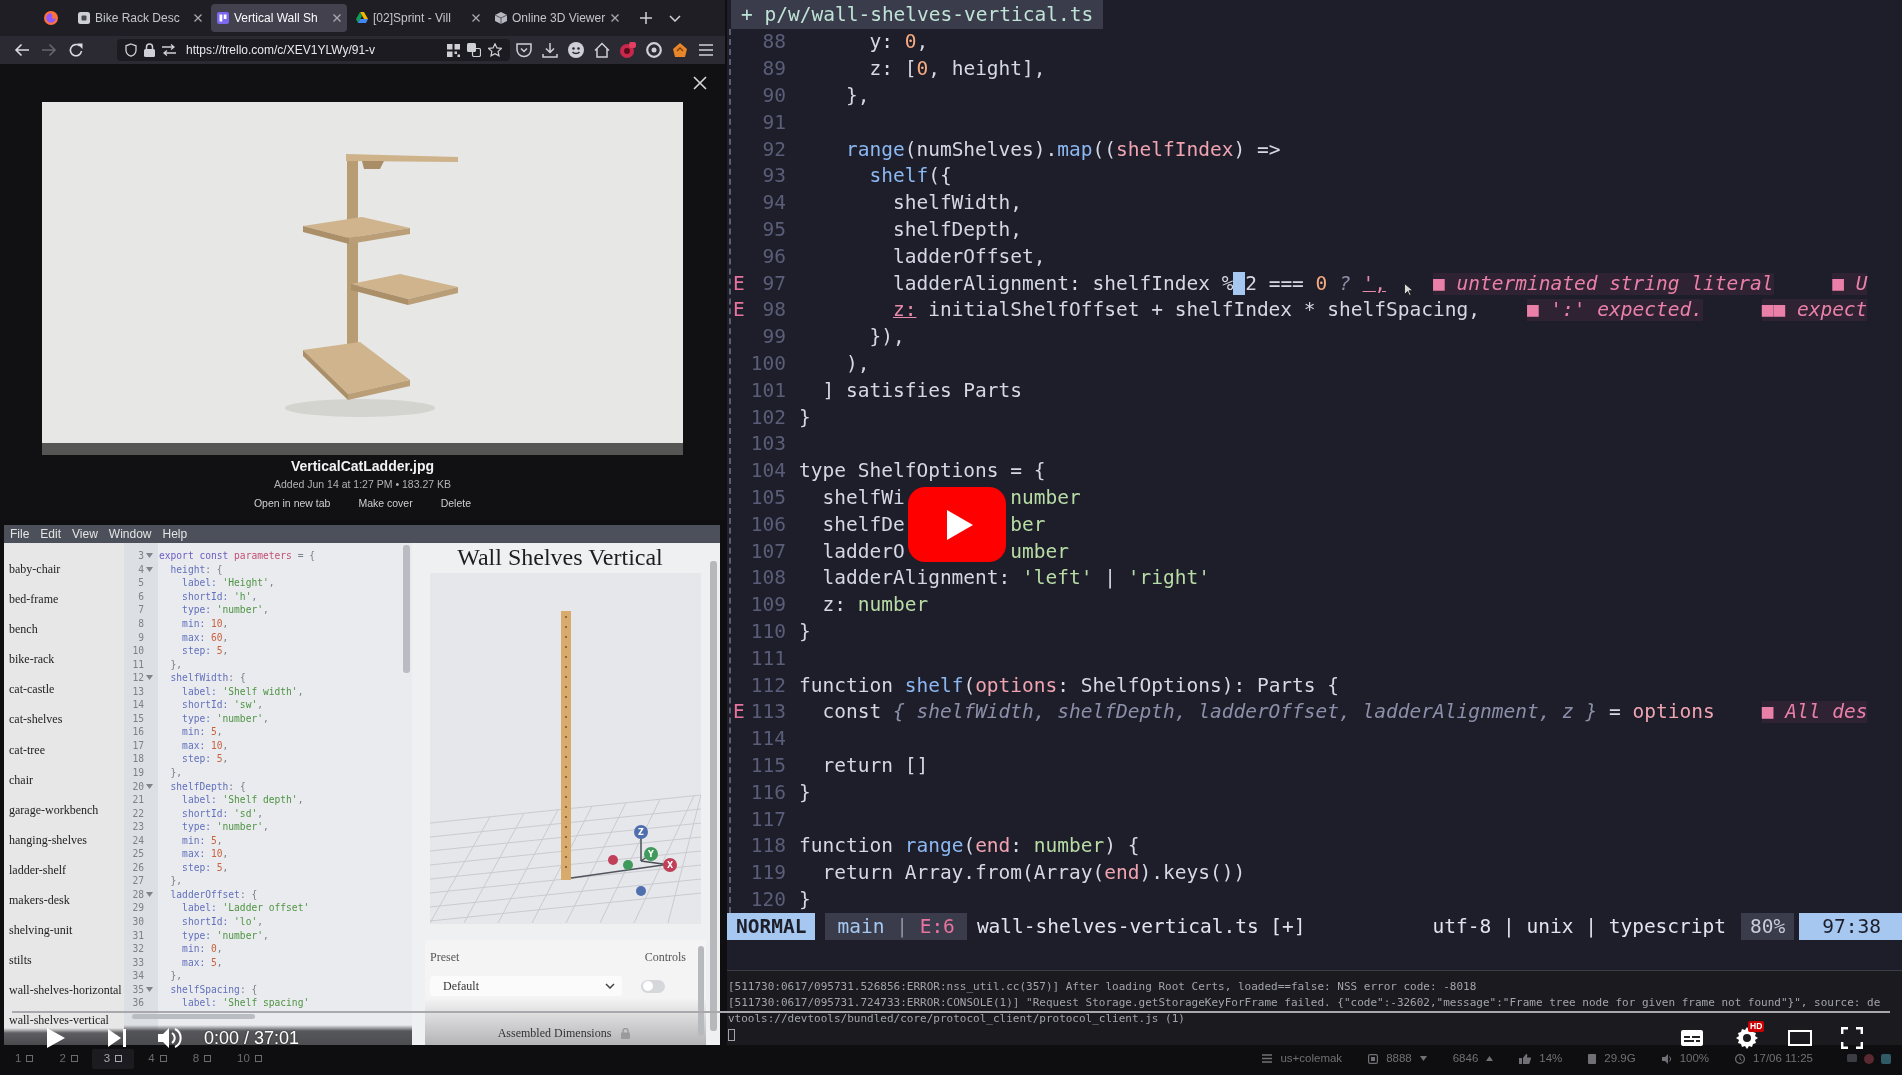 This screenshot has width=1902, height=1075. What do you see at coordinates (1886, 1058) in the screenshot?
I see `tray-icon` at bounding box center [1886, 1058].